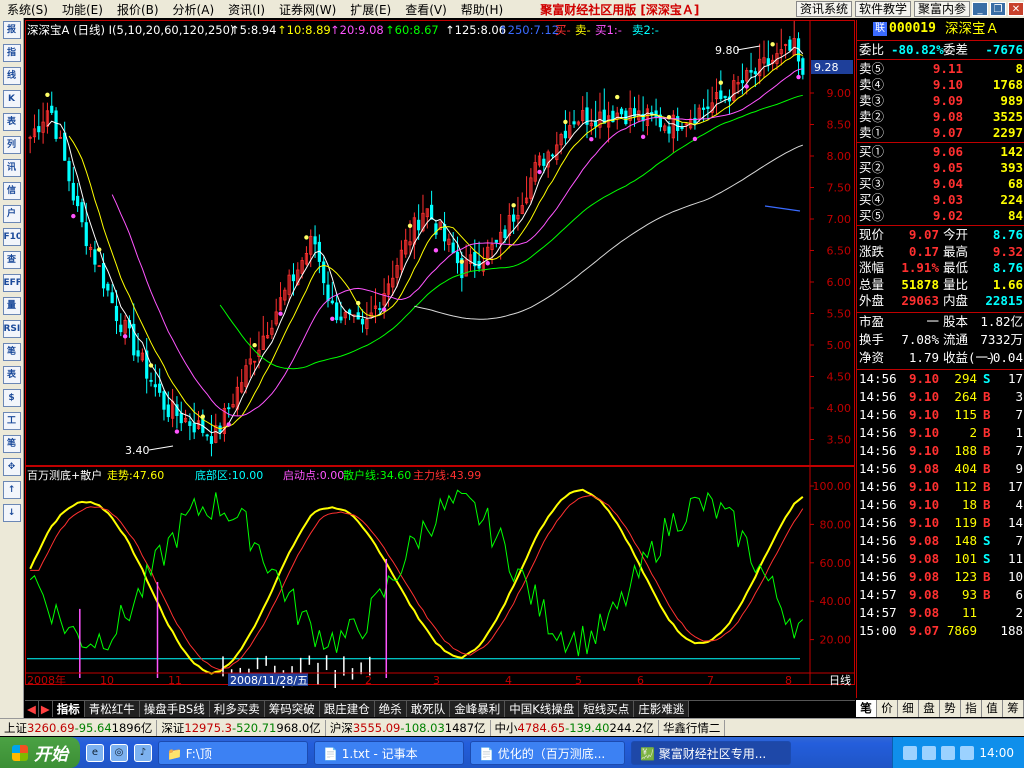 This screenshot has width=1024, height=768. Describe the element at coordinates (161, 448) in the screenshot. I see `low-arrow` at that location.